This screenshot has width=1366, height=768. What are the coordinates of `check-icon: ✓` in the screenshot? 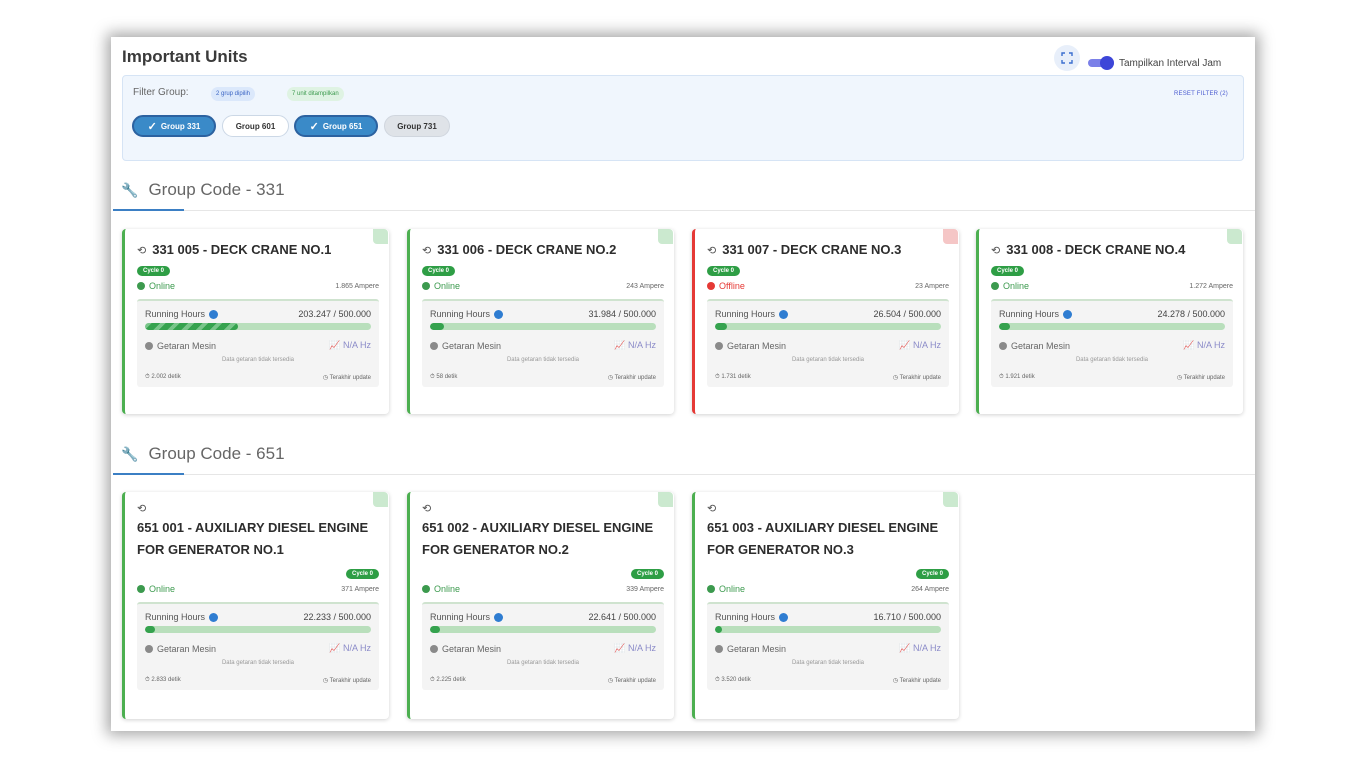 It's located at (314, 126).